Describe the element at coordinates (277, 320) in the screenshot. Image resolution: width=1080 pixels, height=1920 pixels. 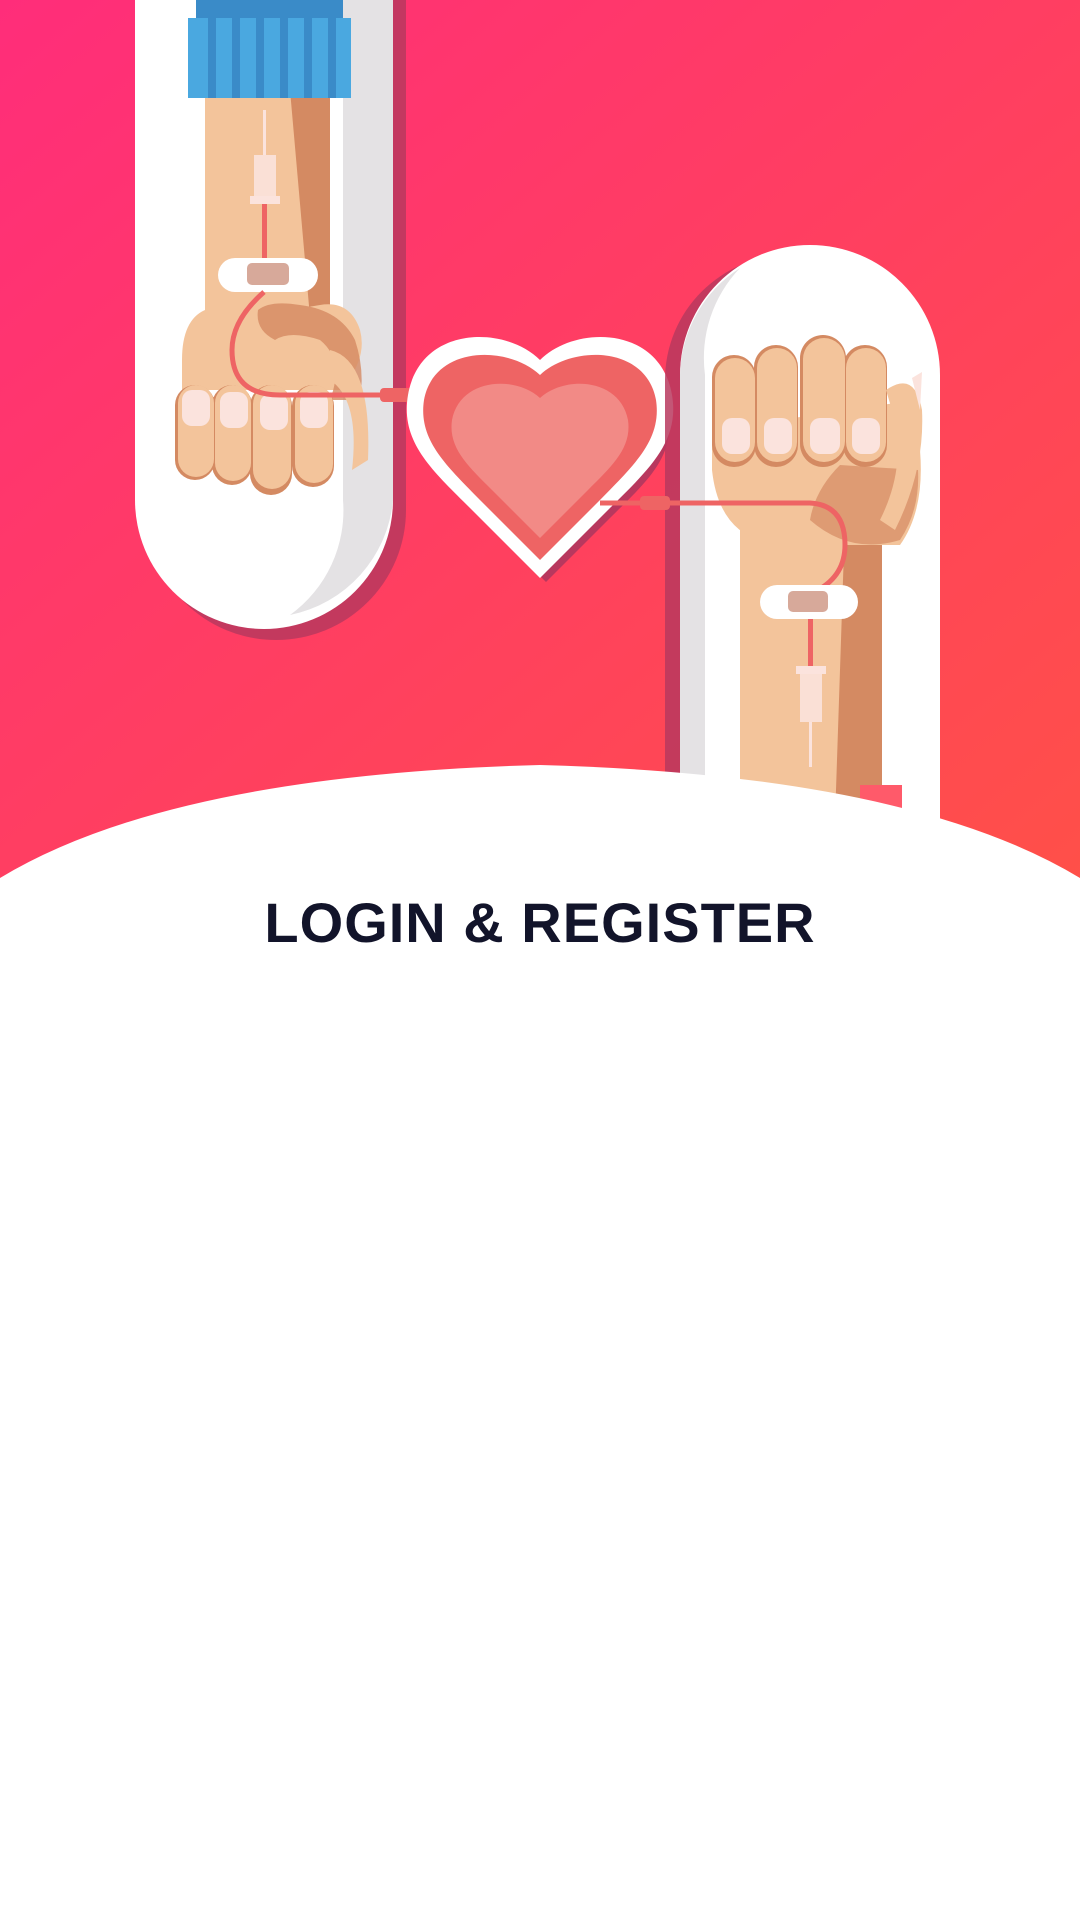
I see `left-arm-group` at that location.